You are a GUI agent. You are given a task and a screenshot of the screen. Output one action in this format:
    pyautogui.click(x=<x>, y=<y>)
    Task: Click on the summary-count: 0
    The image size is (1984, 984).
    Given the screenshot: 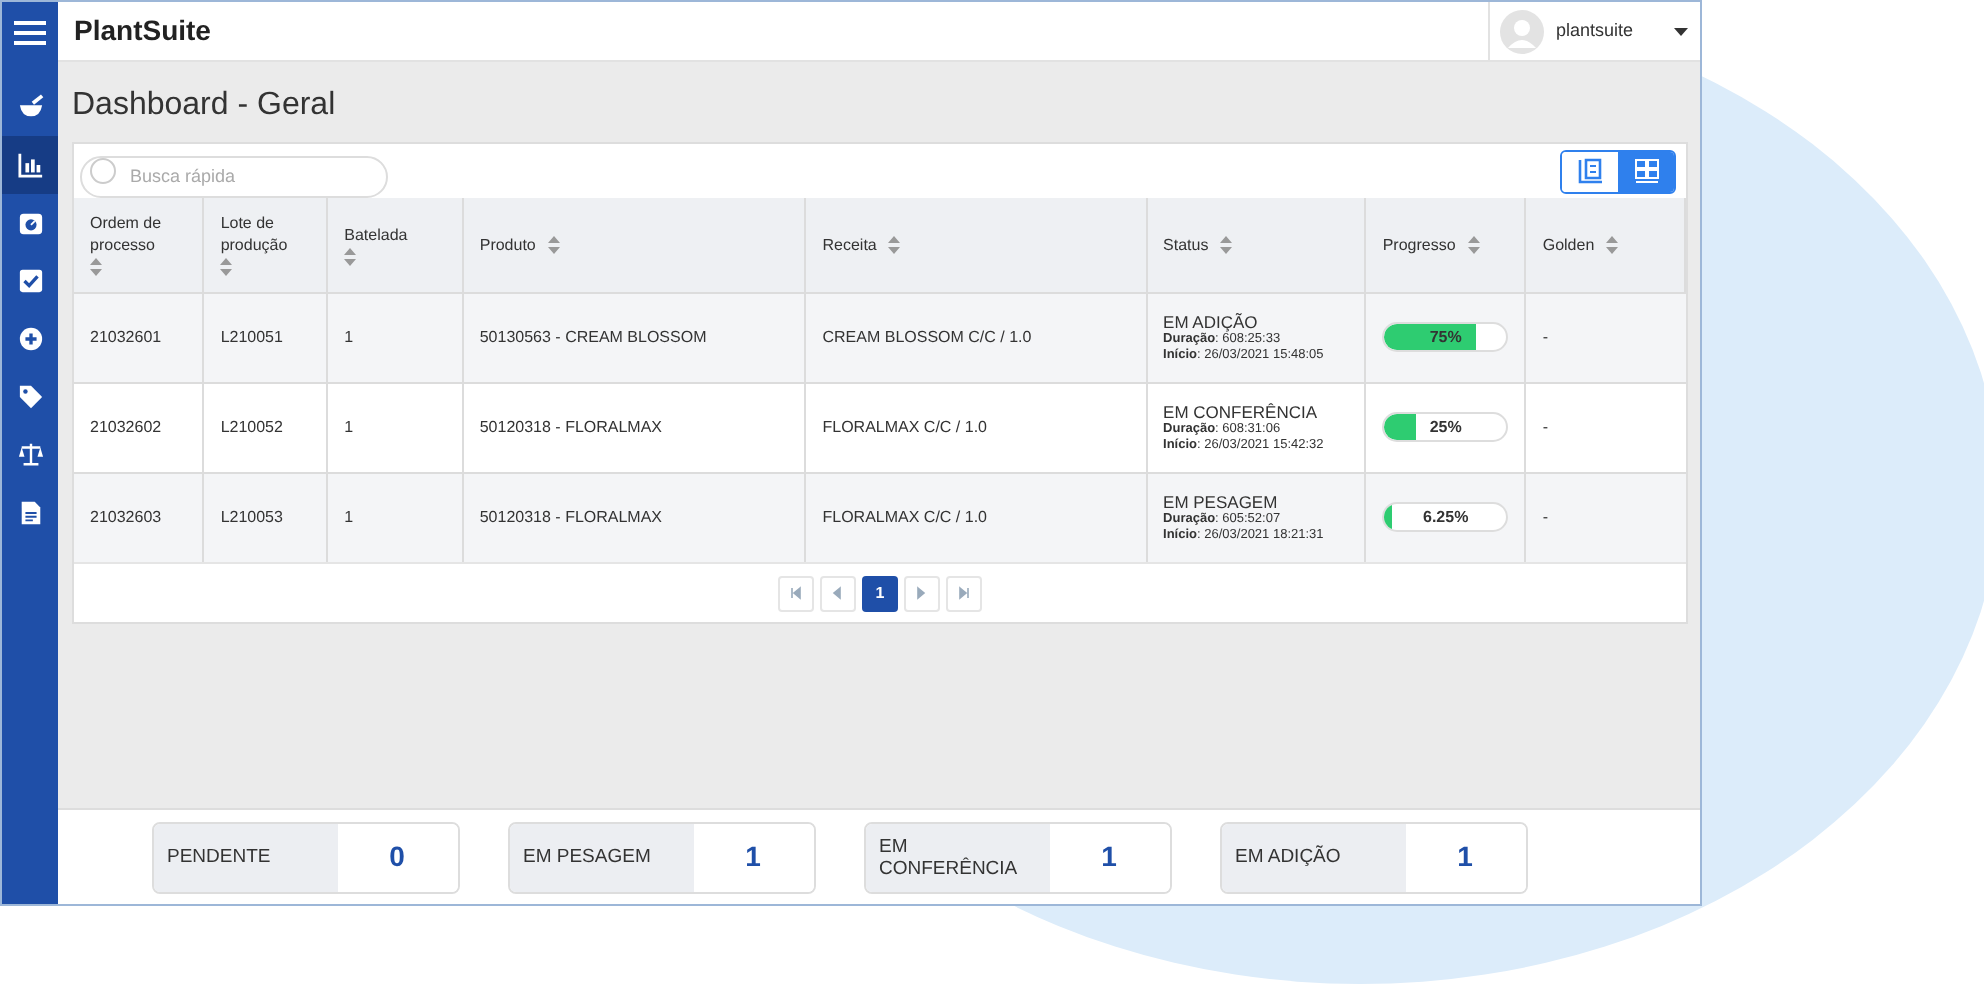 What is the action you would take?
    pyautogui.click(x=397, y=857)
    